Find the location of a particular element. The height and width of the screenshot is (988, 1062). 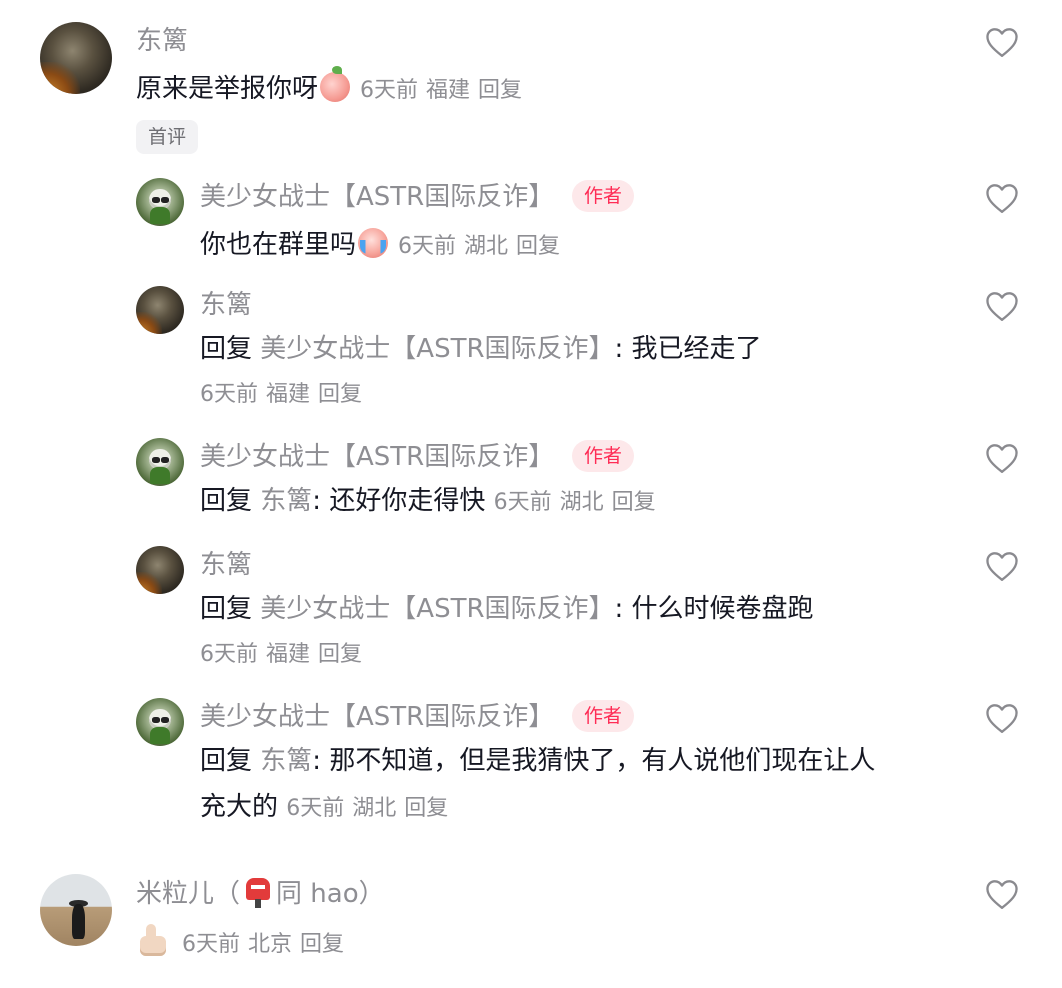

comment-text: 你也在群里吗 is located at coordinates (278, 245).